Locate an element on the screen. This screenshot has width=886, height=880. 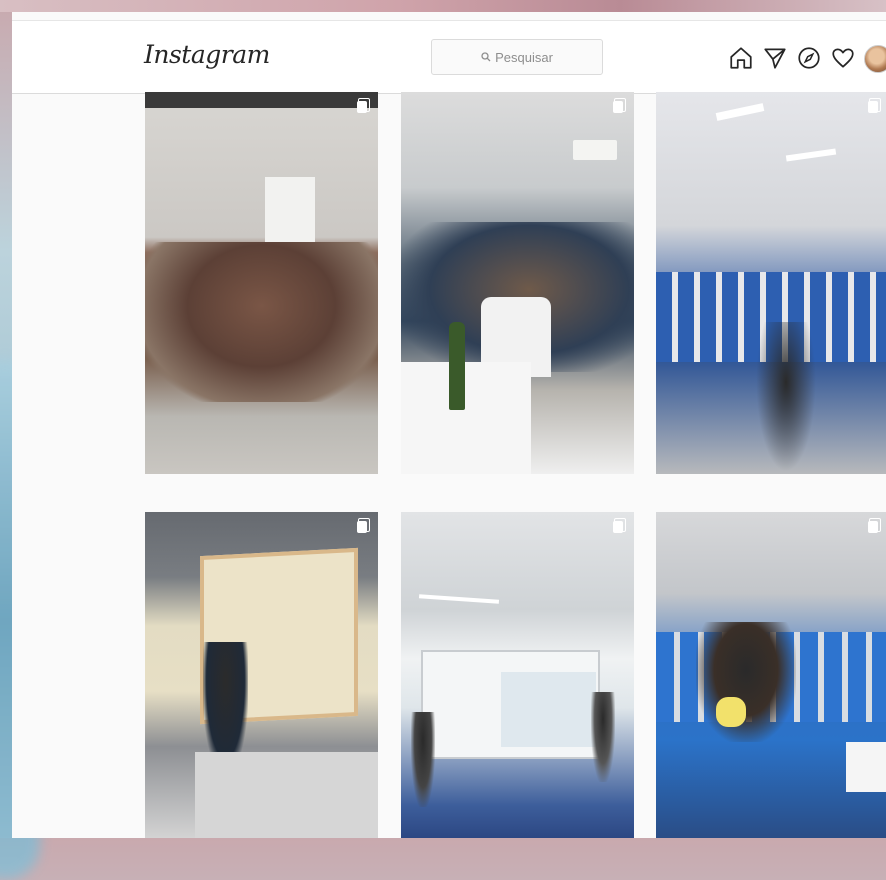
direct-message-icon is located at coordinates (775, 58).